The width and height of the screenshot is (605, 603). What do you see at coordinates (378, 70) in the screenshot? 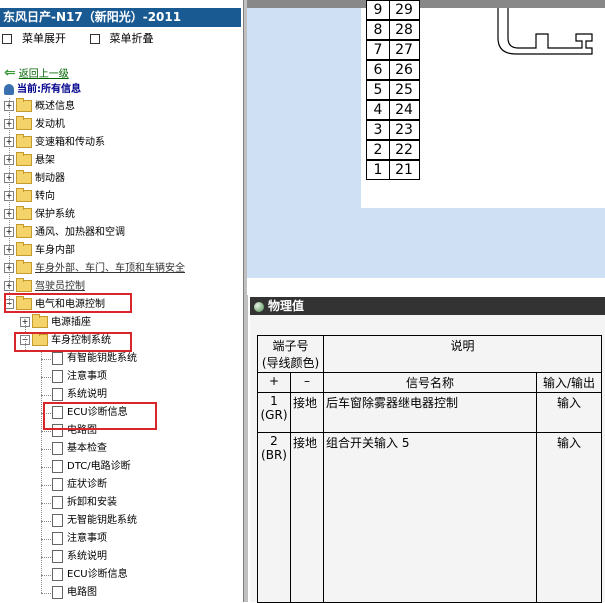
I see `pin-number: 6` at bounding box center [378, 70].